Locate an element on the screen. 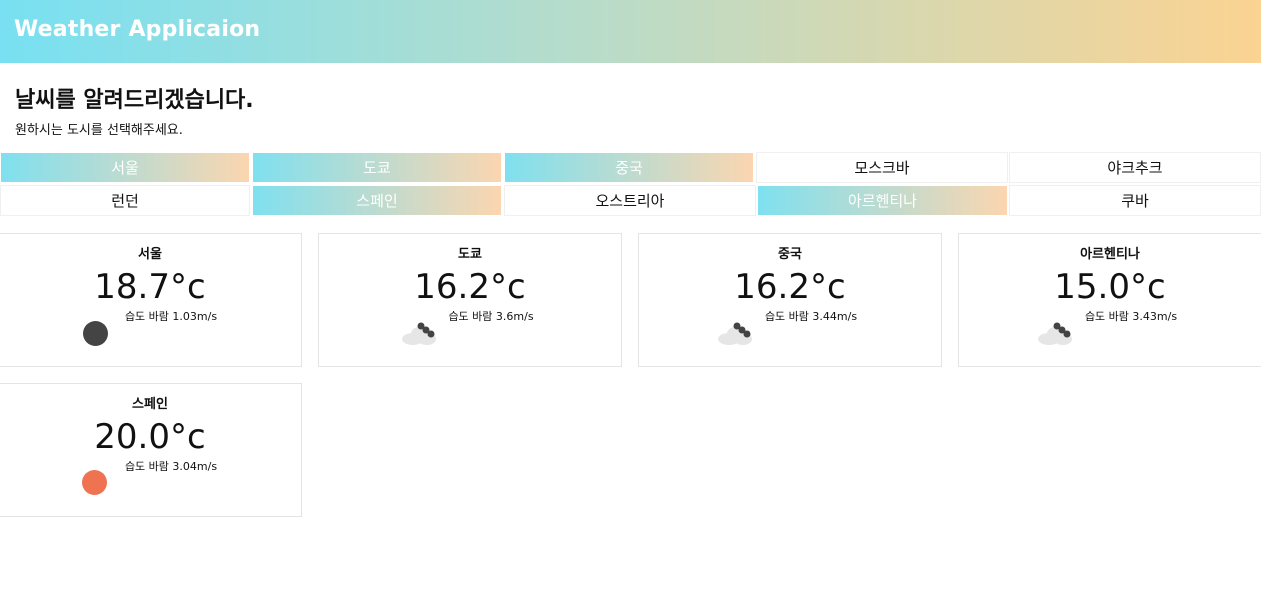 This screenshot has width=1261, height=595. sun-circle-icon is located at coordinates (94, 482).